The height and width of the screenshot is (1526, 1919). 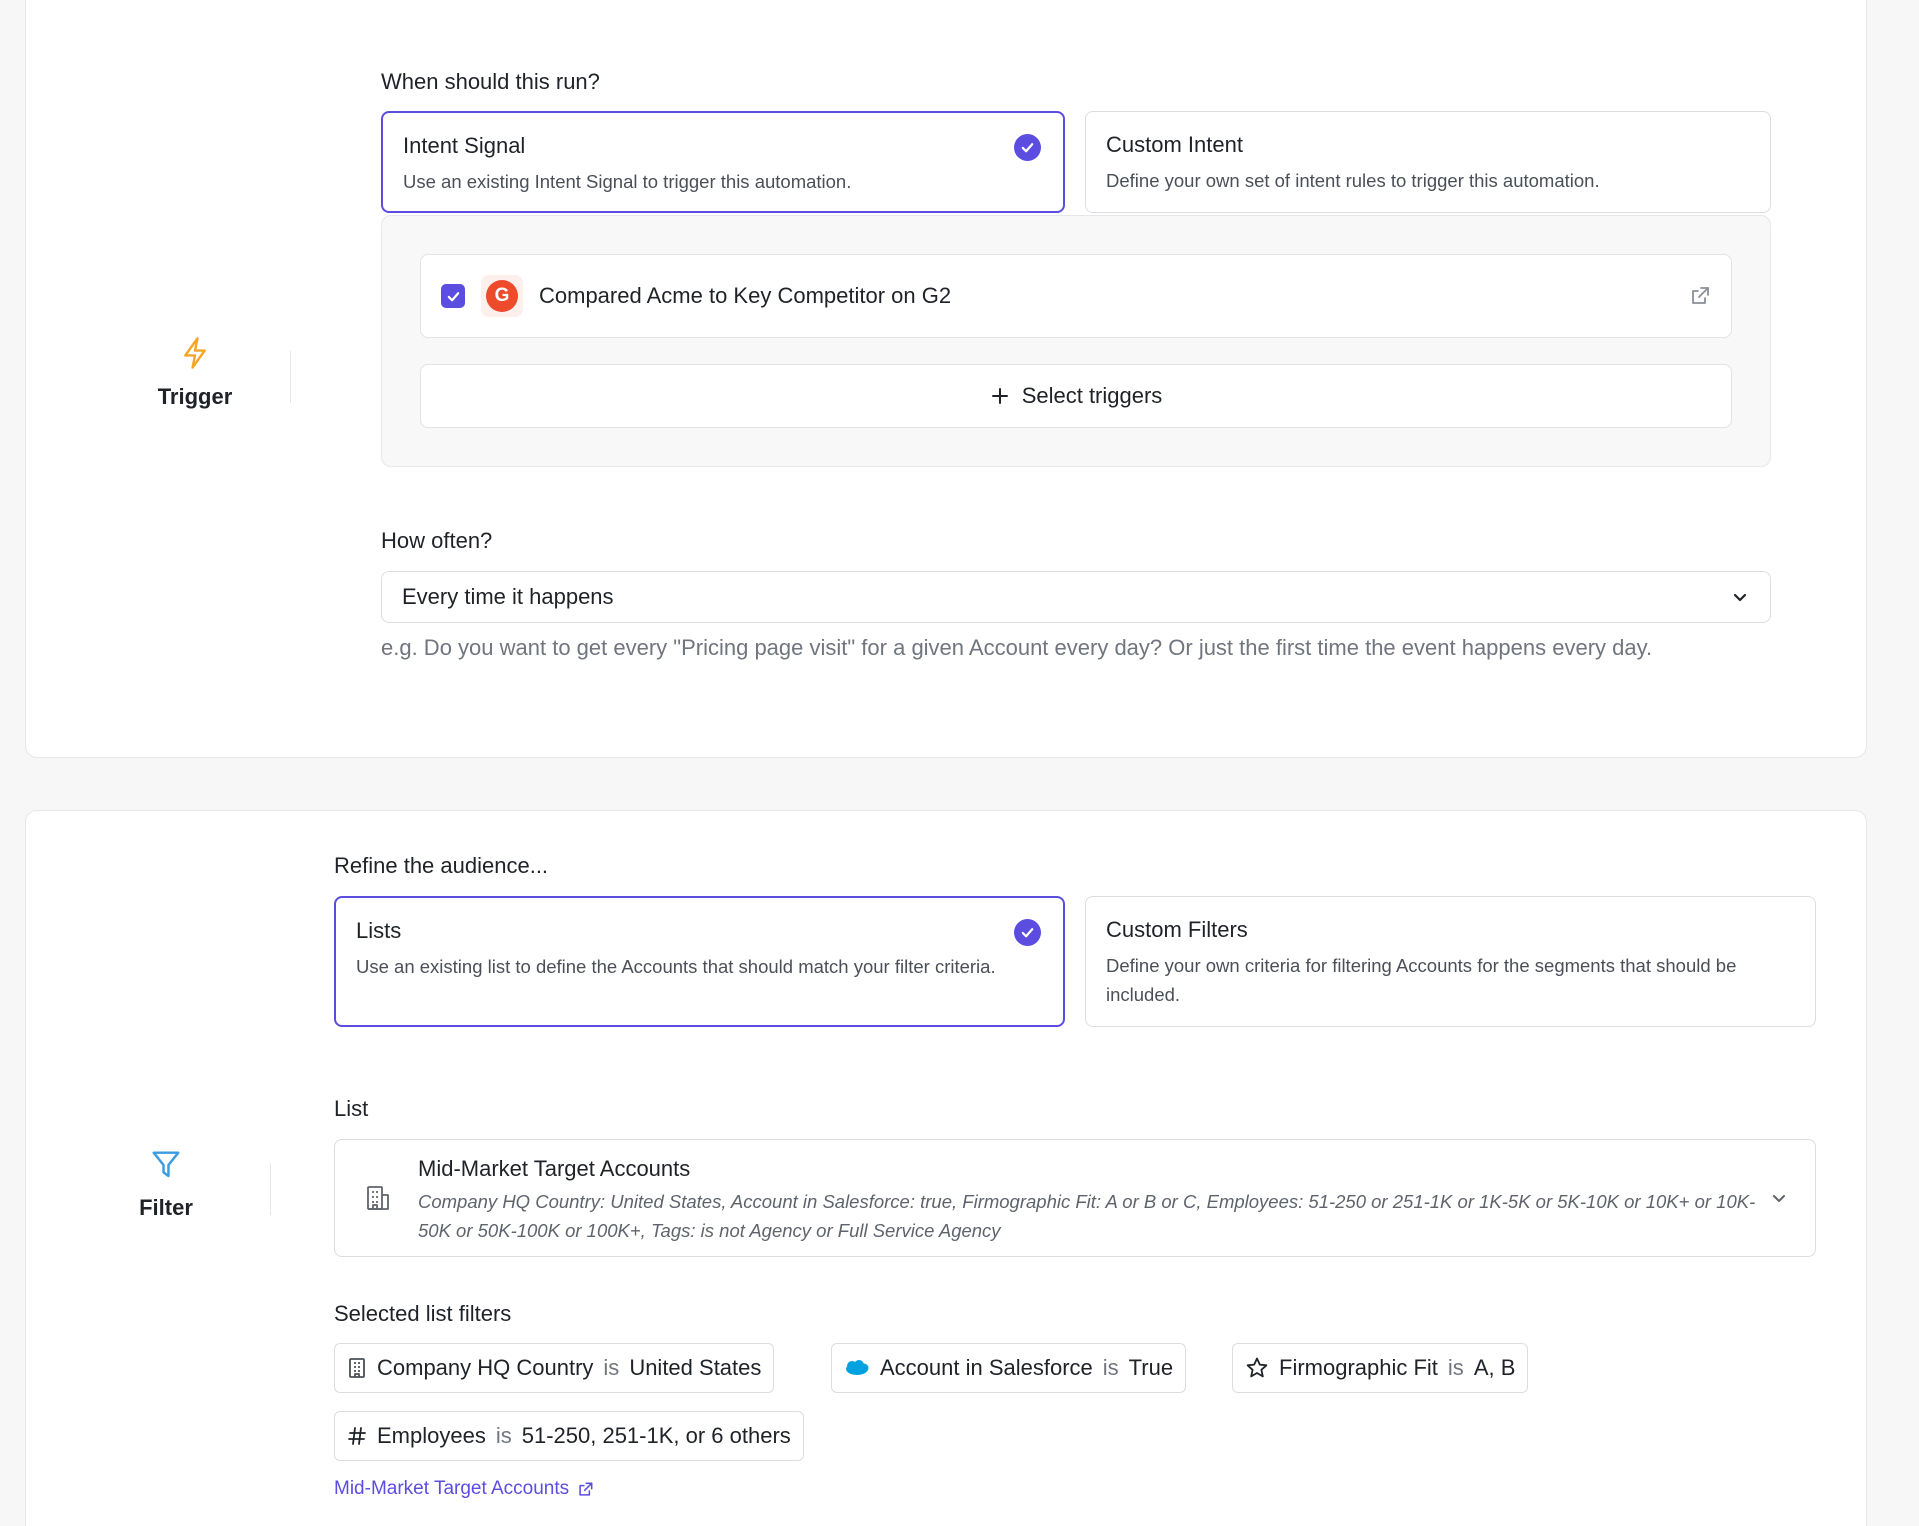 I want to click on selected-trigger-row: G Compared Acme to Key Competitor on G2, so click(x=1076, y=296).